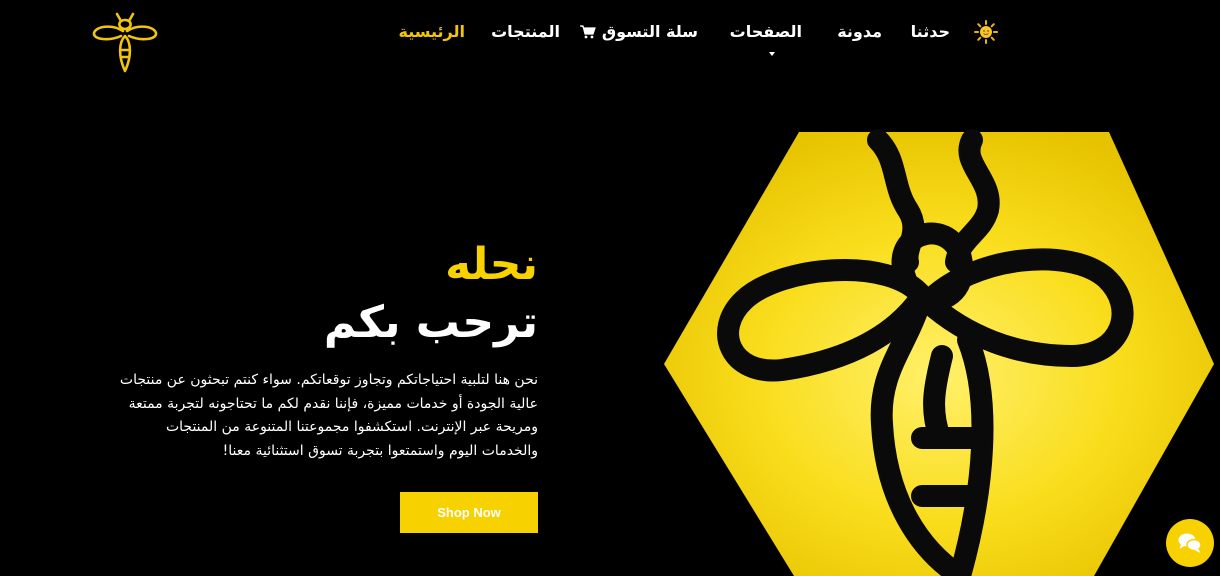 Image resolution: width=1220 pixels, height=576 pixels. I want to click on shop-now-button: Shop Now, so click(469, 512).